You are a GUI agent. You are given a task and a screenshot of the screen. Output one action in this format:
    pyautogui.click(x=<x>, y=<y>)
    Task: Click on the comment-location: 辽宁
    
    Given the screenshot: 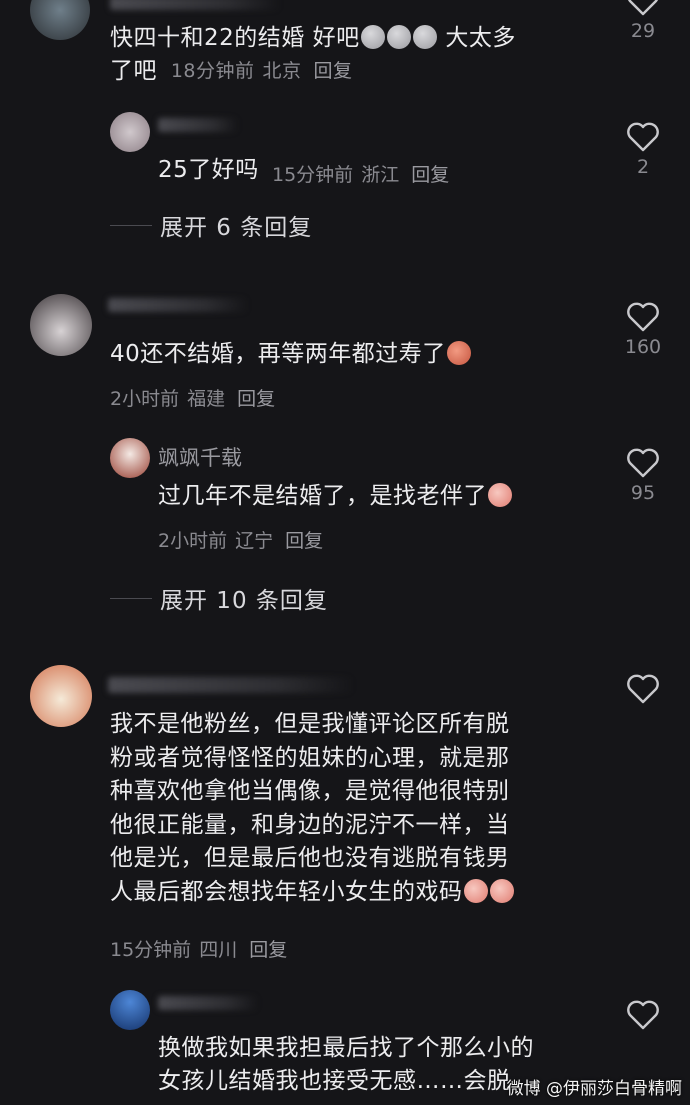 What is the action you would take?
    pyautogui.click(x=254, y=541)
    